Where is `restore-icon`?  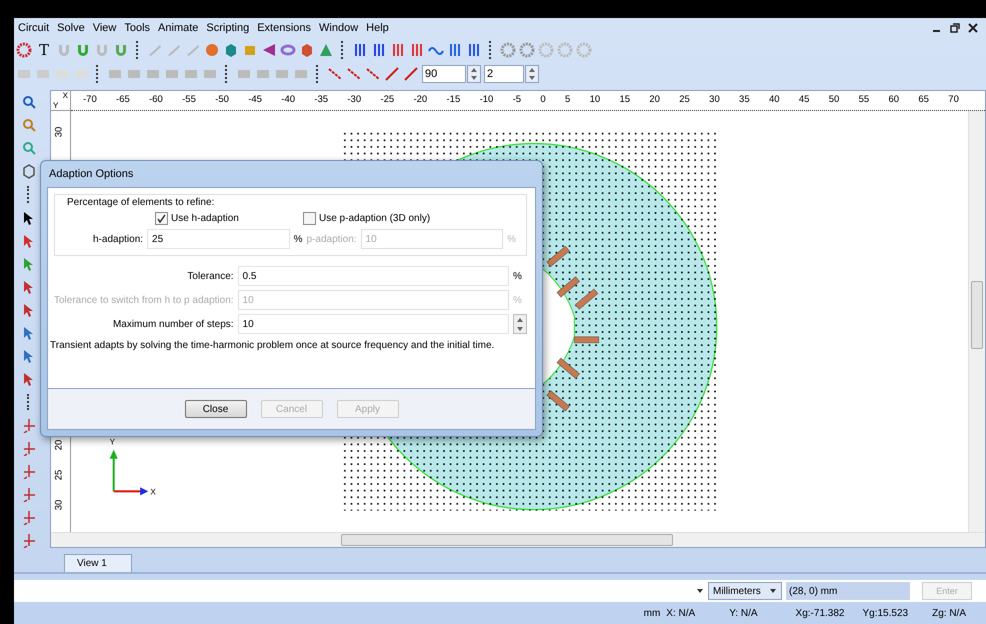
restore-icon is located at coordinates (955, 28).